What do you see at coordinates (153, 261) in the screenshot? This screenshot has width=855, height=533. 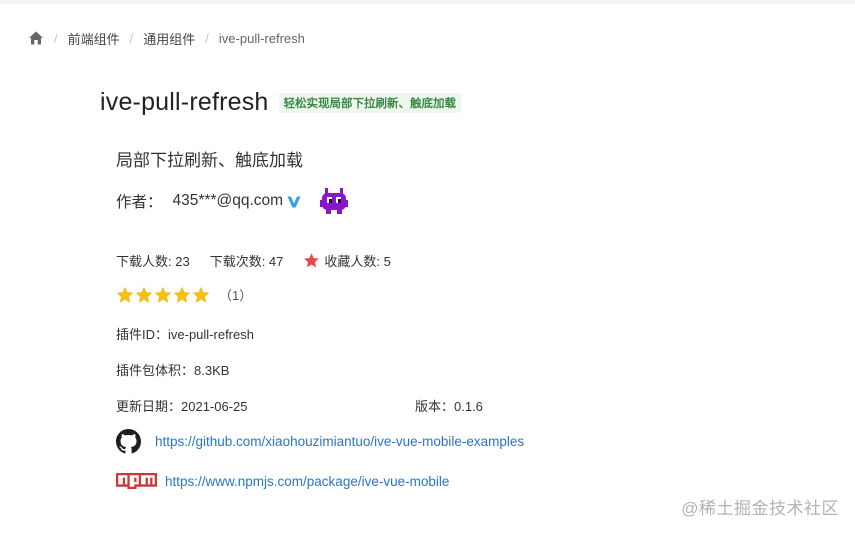 I see `download-users-stat: 下载人数: 23` at bounding box center [153, 261].